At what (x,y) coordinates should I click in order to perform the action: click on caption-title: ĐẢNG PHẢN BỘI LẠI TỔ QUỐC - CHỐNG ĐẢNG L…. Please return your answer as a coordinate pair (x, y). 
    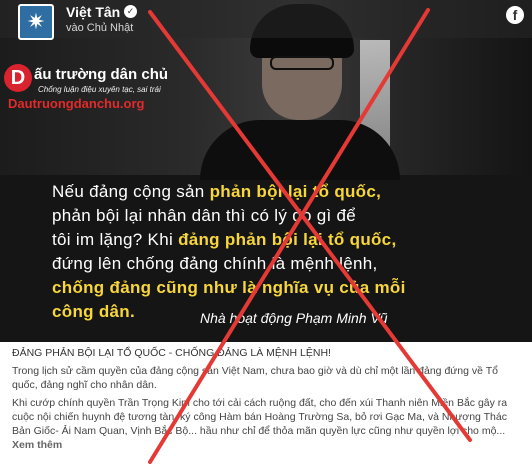
    Looking at the image, I should click on (171, 353).